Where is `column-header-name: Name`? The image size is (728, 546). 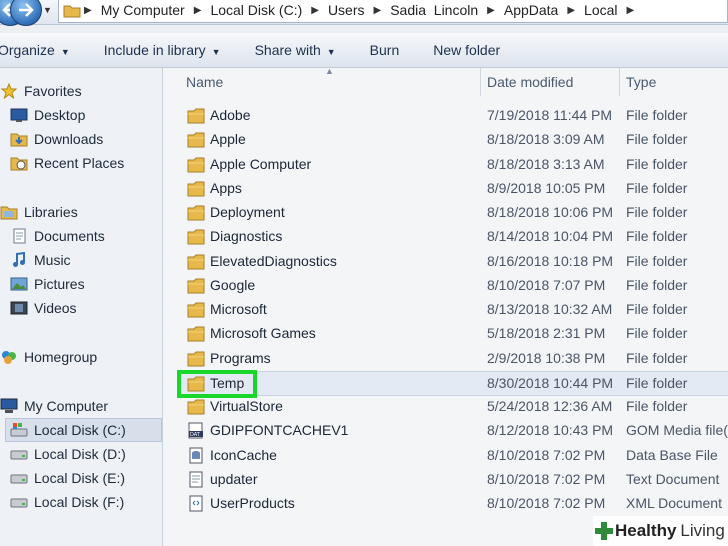 column-header-name: Name is located at coordinates (332, 87).